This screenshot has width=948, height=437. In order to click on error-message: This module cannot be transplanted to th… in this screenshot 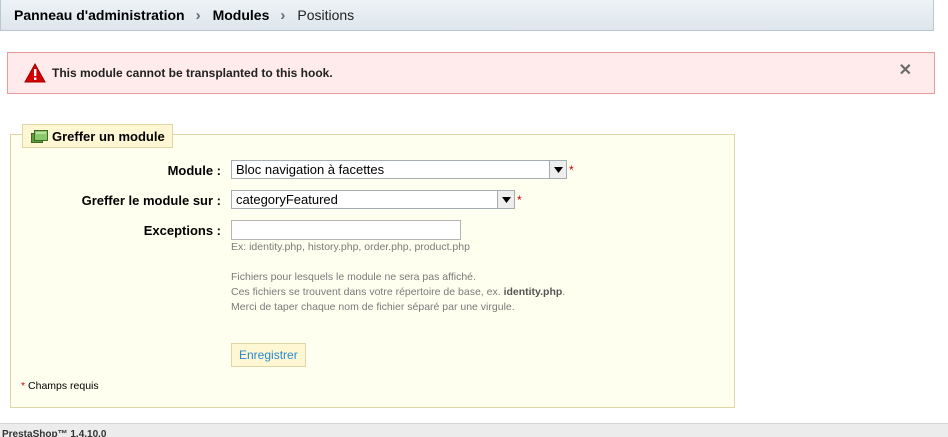, I will do `click(192, 73)`.